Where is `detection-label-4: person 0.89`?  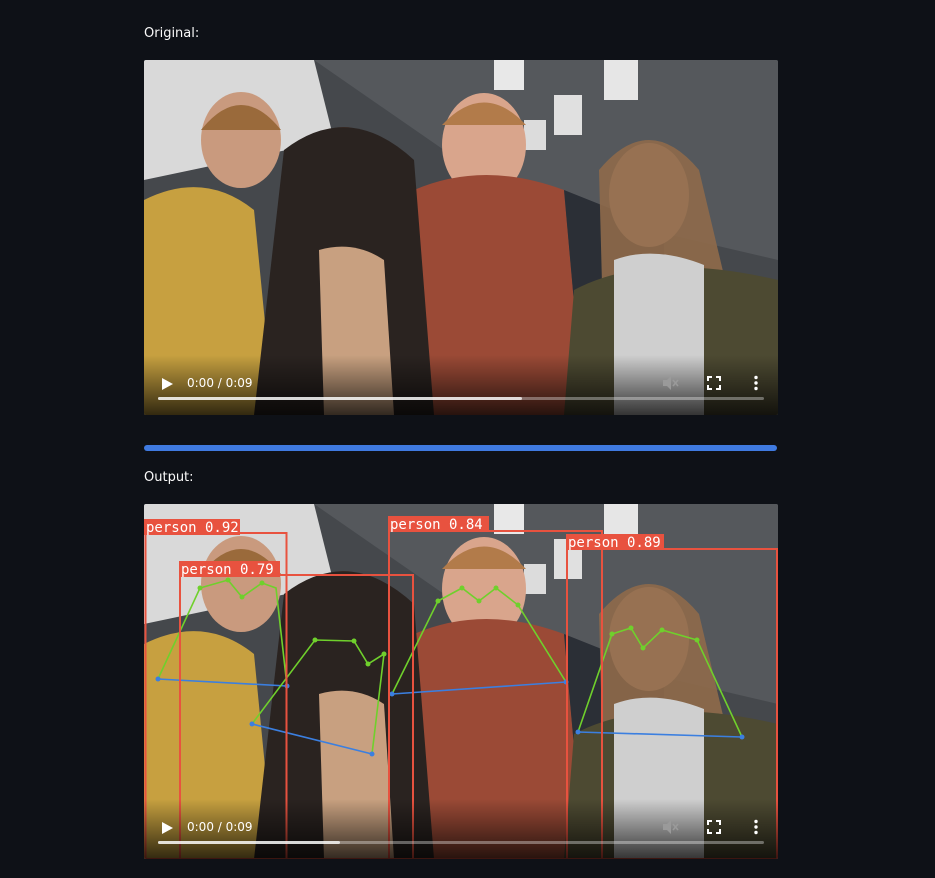 detection-label-4: person 0.89 is located at coordinates (614, 543).